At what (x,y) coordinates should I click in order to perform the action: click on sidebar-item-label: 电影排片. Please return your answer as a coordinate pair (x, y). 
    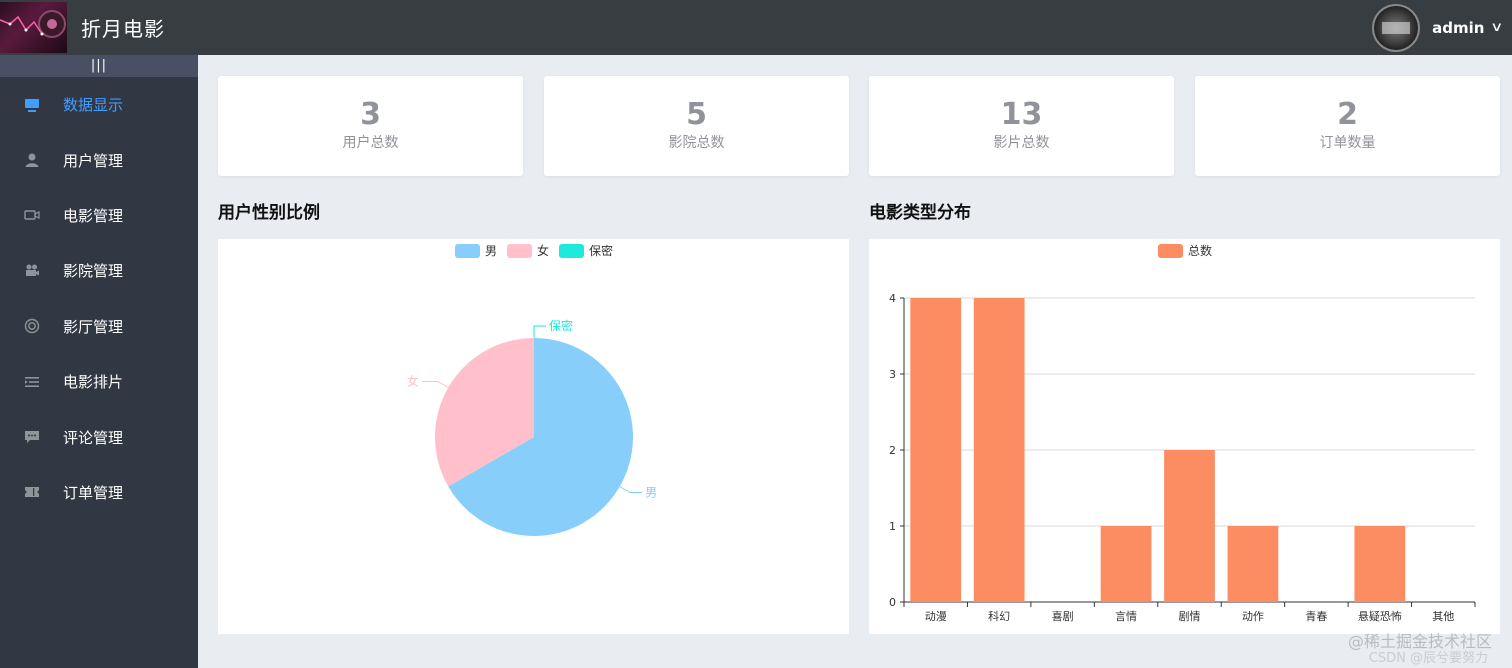
    Looking at the image, I should click on (93, 382).